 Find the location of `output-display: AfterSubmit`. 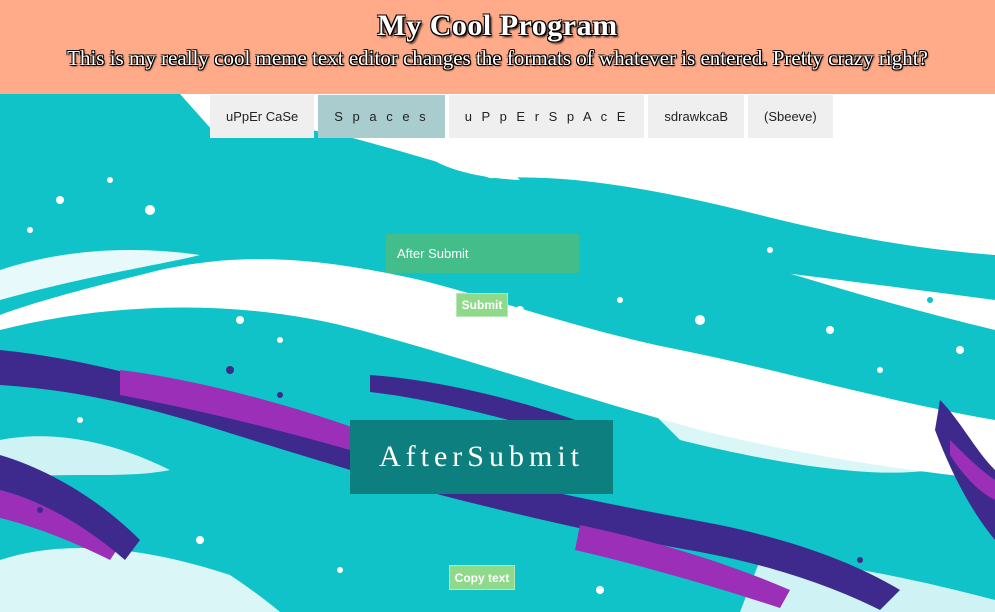

output-display: AfterSubmit is located at coordinates (481, 457).